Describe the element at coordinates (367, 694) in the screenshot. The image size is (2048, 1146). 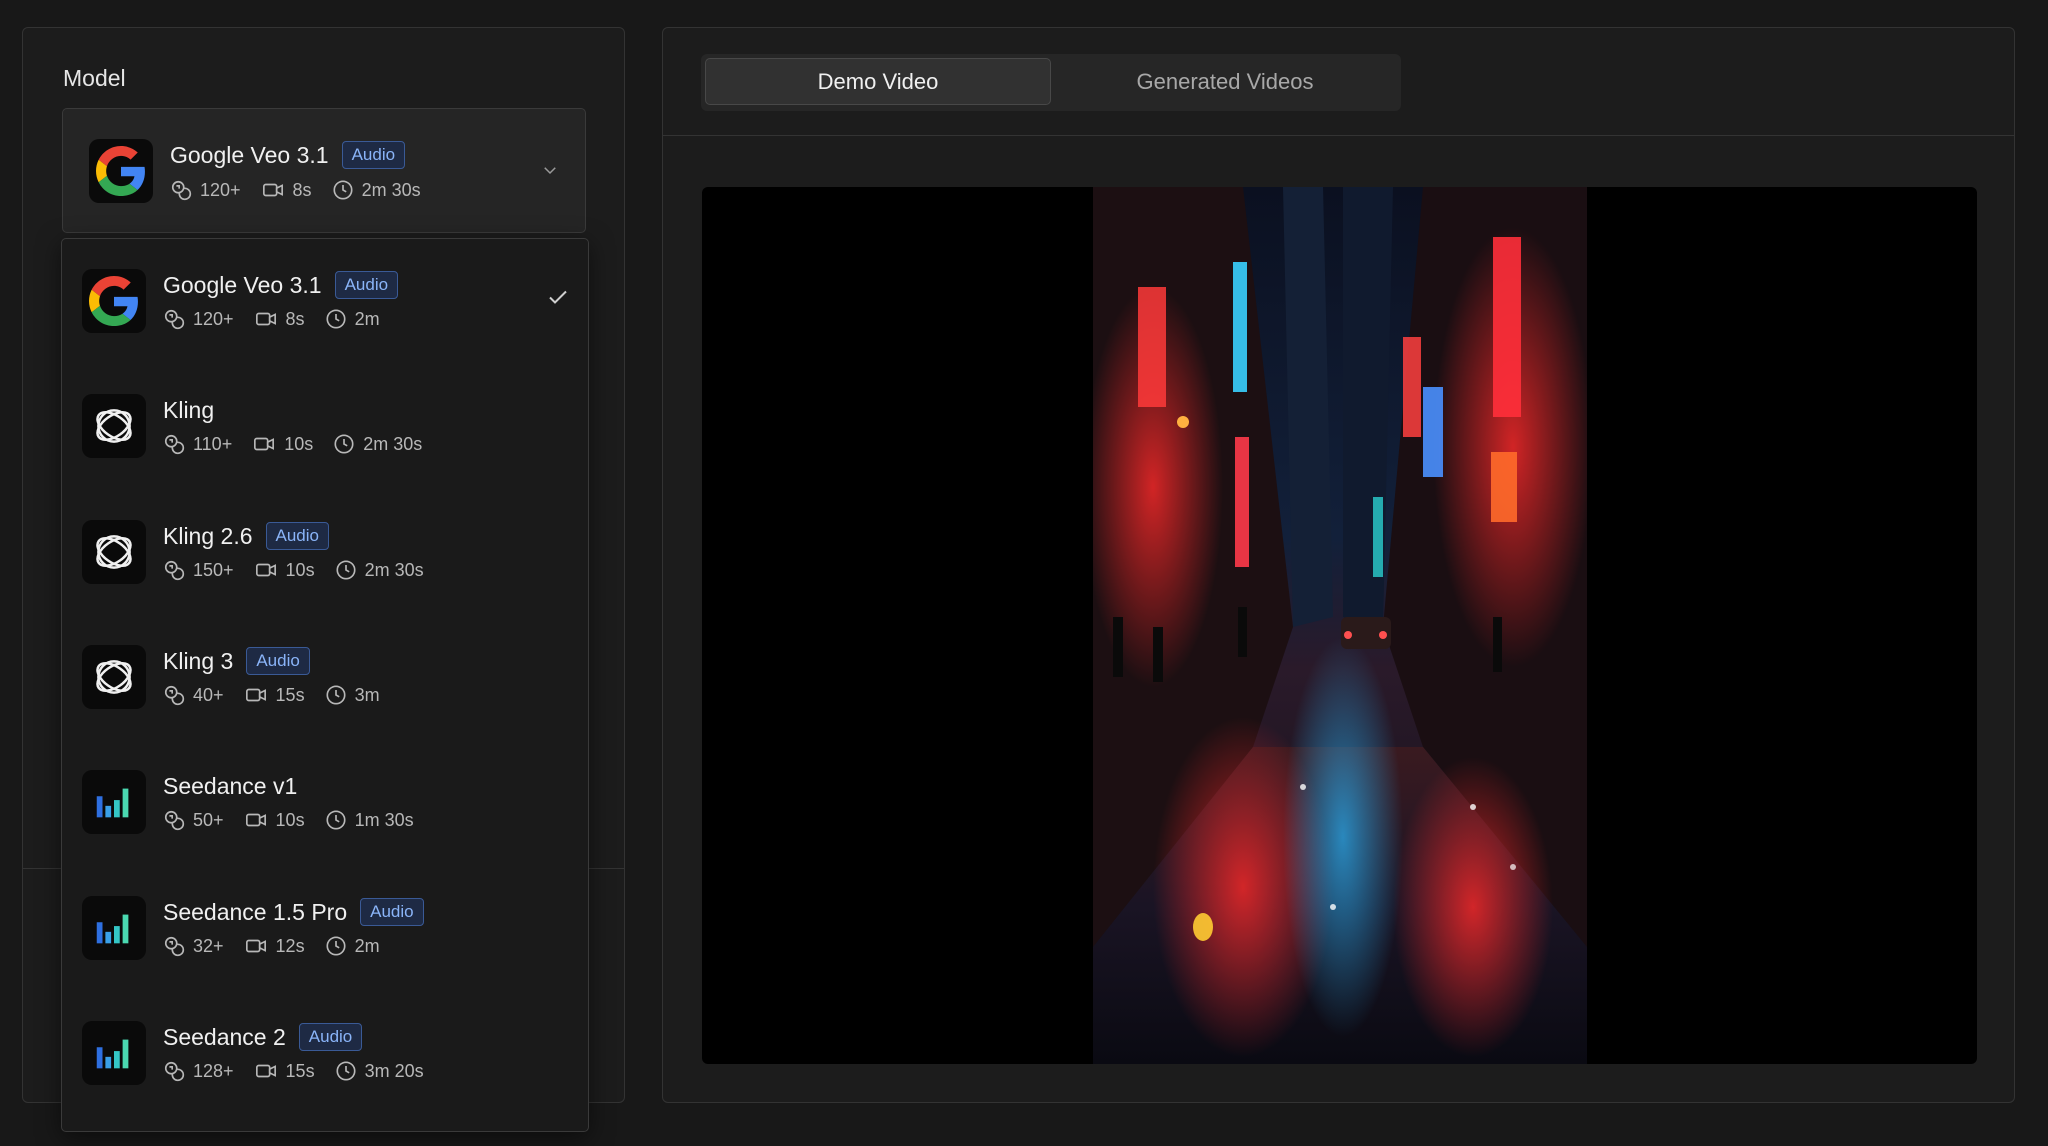
I see `option-time: 3m` at that location.